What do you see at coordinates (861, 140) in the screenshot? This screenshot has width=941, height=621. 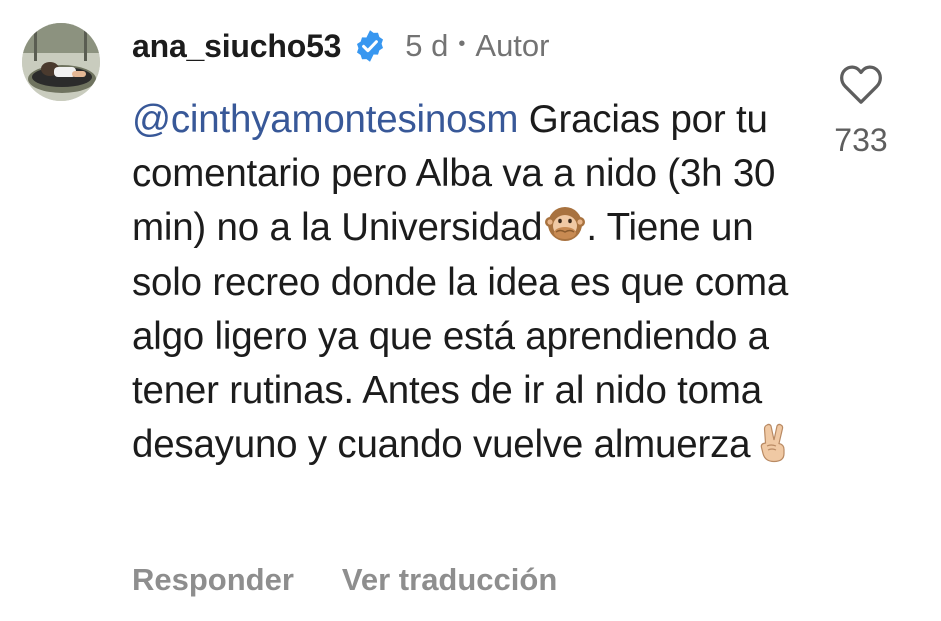 I see `like-count: 733` at bounding box center [861, 140].